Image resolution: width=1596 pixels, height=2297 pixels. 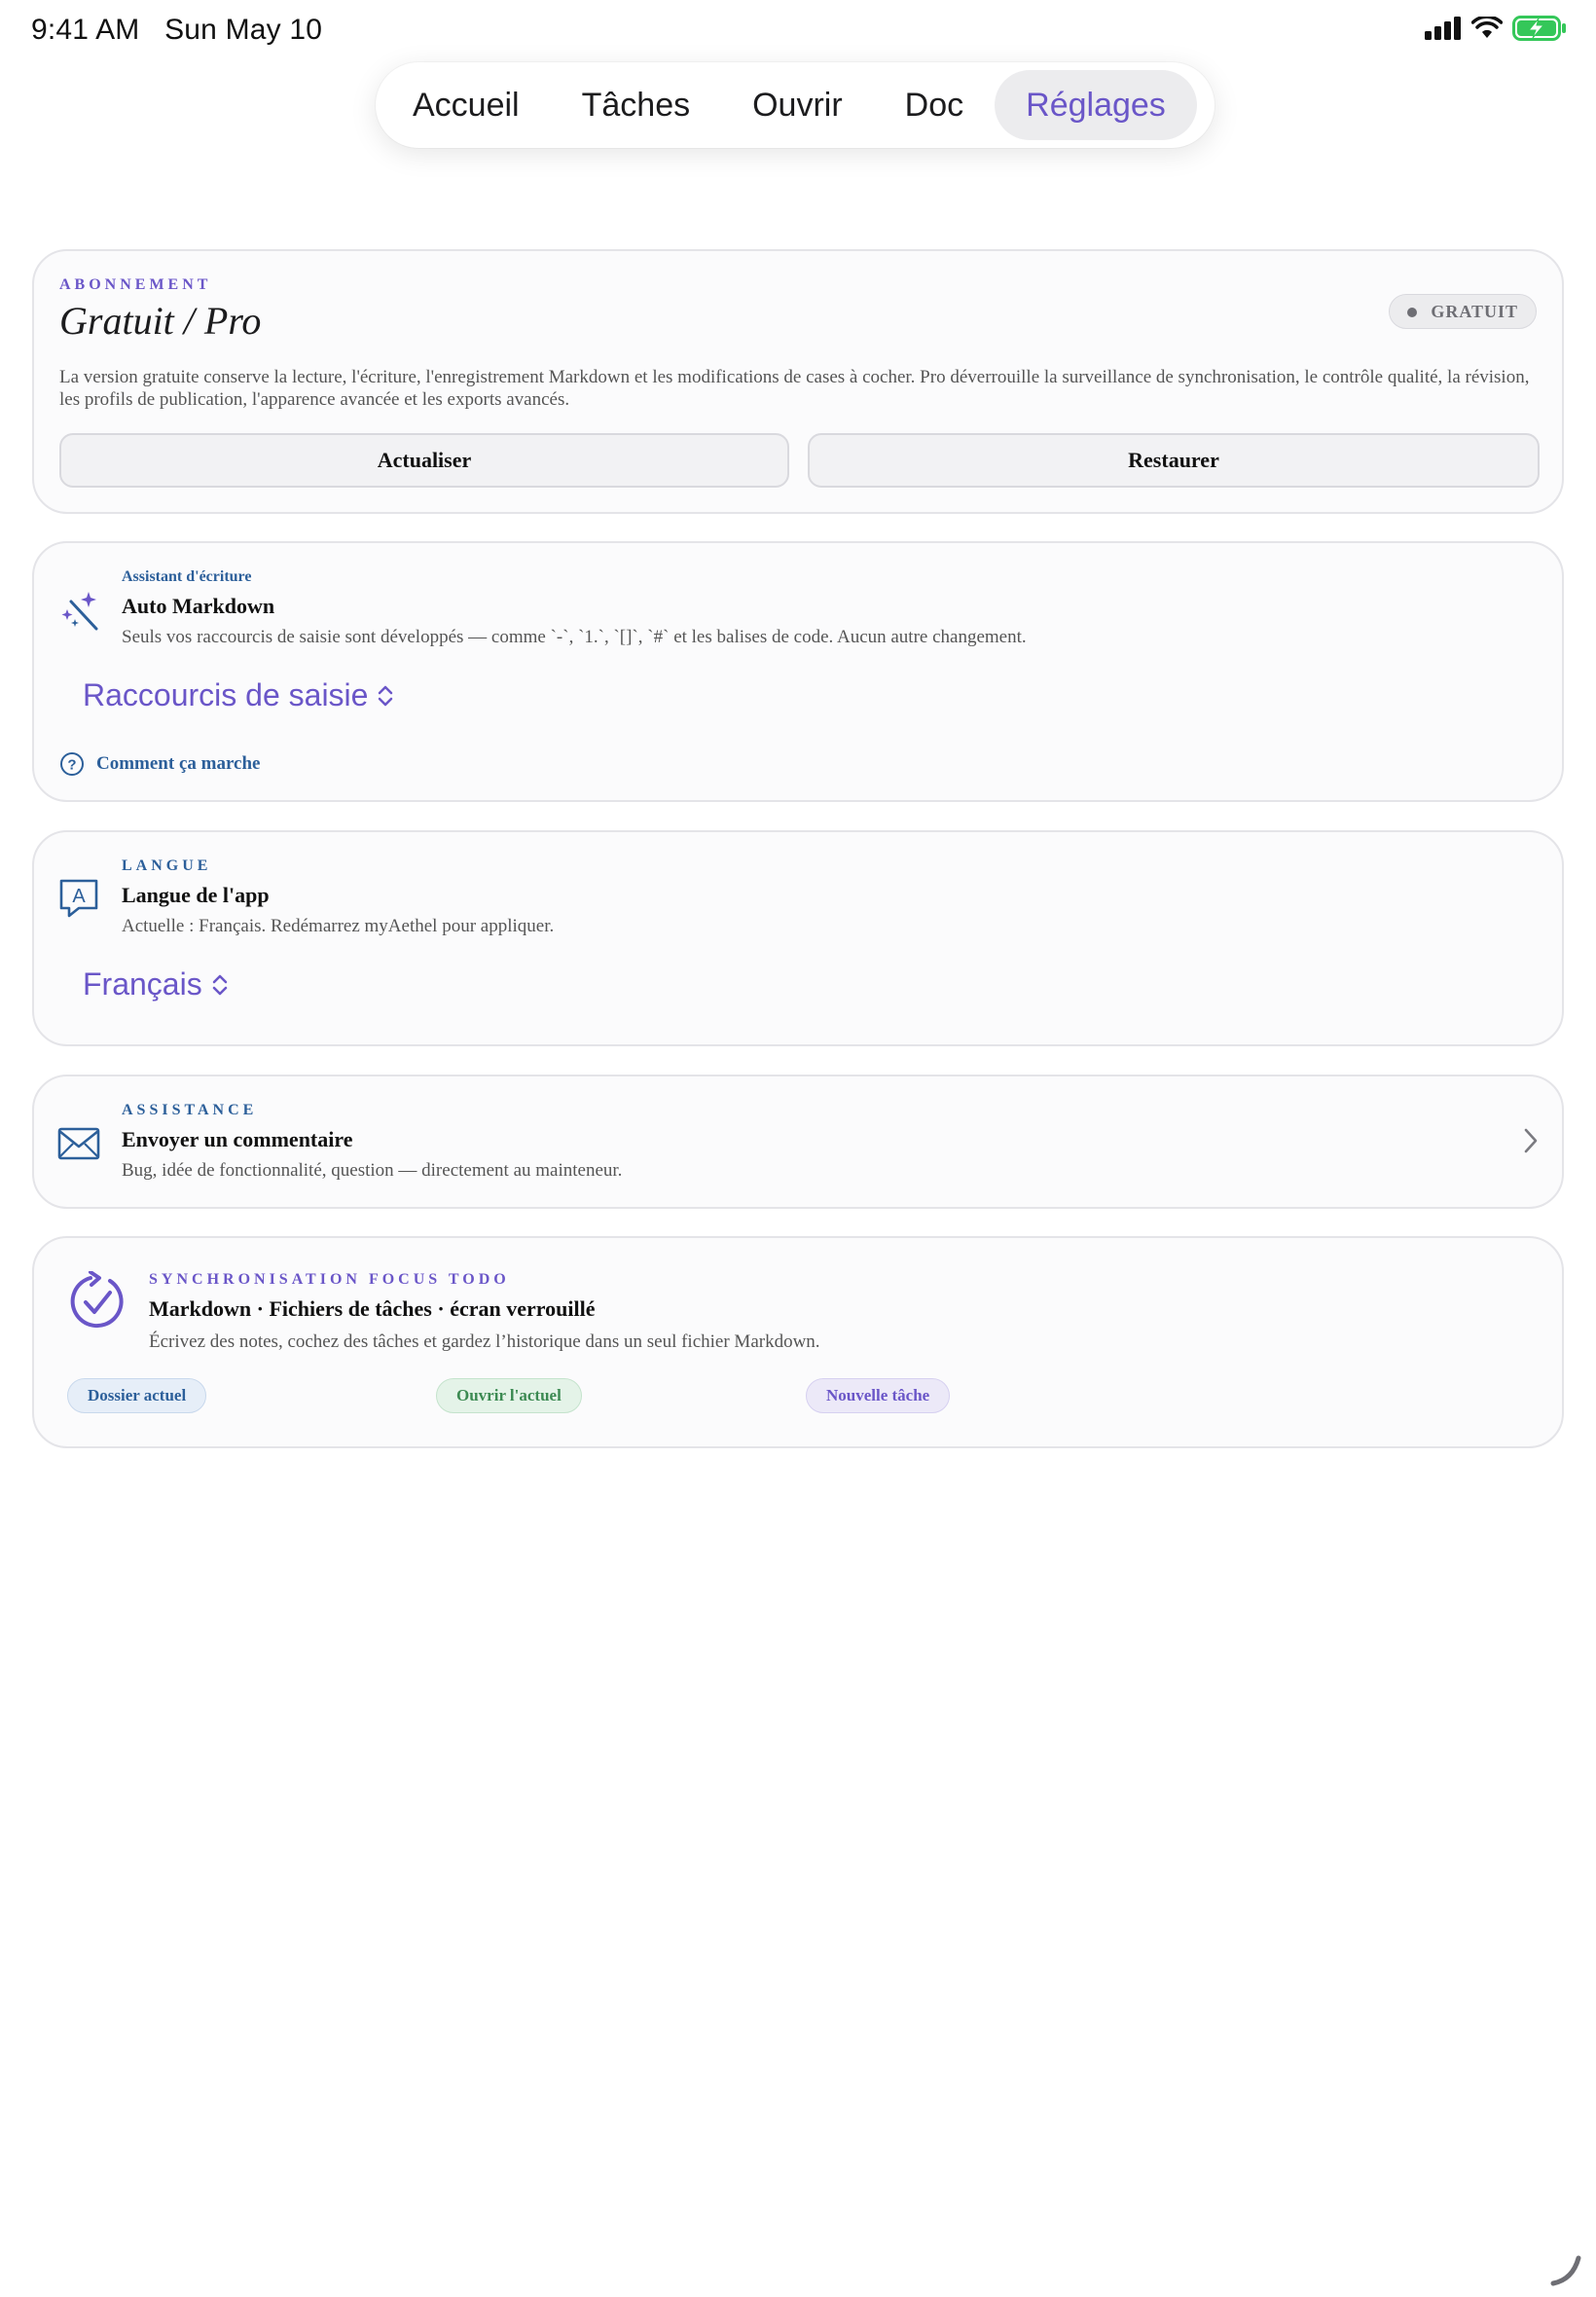 I want to click on sync-check-icon, so click(x=97, y=1300).